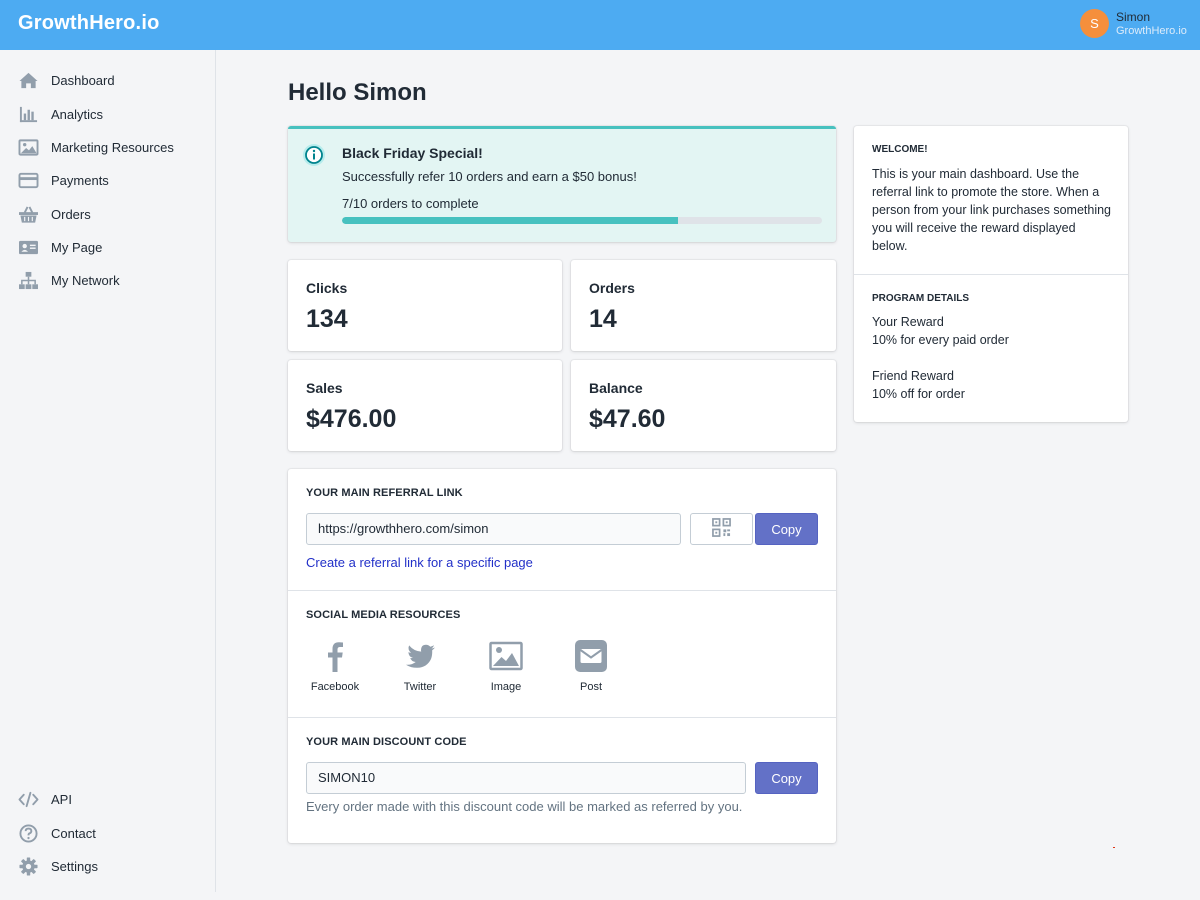  Describe the element at coordinates (74, 866) in the screenshot. I see `sidebar-item-label: Settings` at that location.